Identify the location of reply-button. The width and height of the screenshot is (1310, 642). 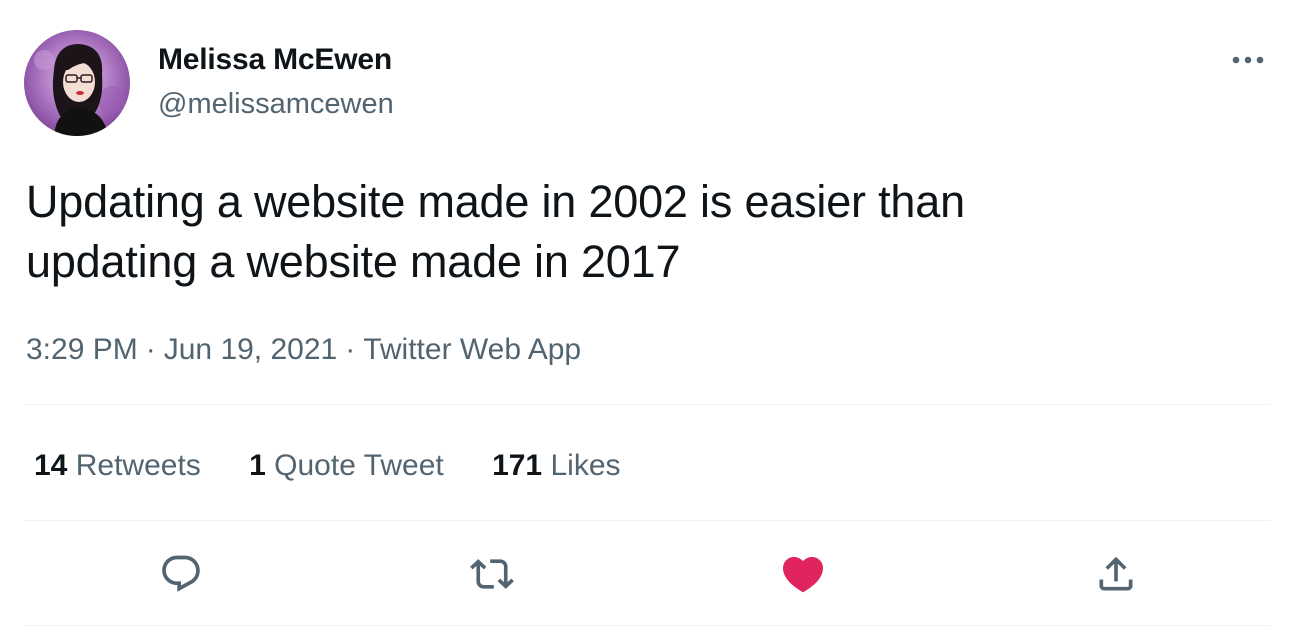
(181, 574).